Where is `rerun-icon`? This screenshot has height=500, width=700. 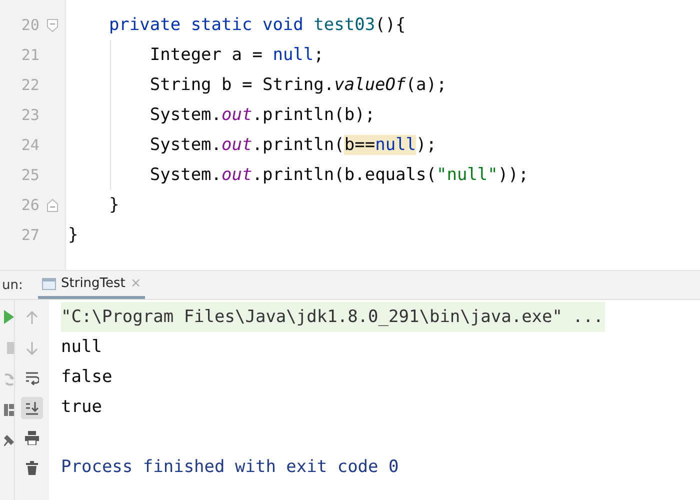 rerun-icon is located at coordinates (9, 379).